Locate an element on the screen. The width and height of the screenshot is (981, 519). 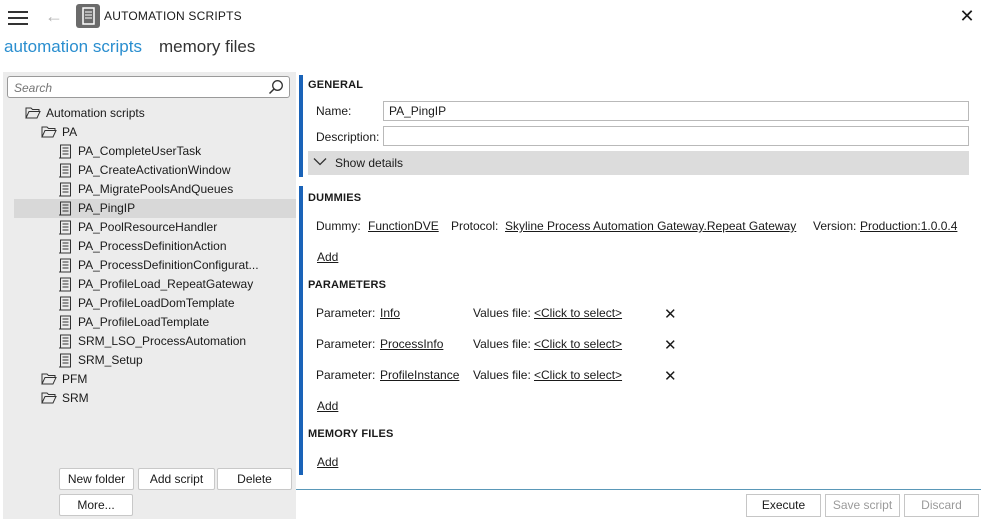
parameter-link: ProcessInfo is located at coordinates (411, 344).